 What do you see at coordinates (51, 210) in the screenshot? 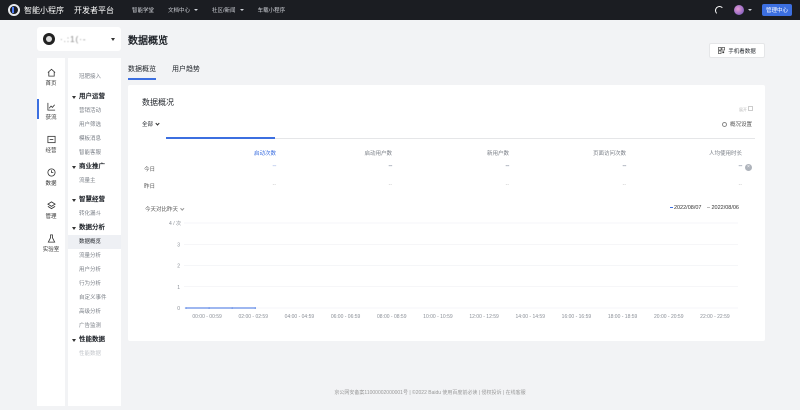
I see `rail-item-manage: 管理` at bounding box center [51, 210].